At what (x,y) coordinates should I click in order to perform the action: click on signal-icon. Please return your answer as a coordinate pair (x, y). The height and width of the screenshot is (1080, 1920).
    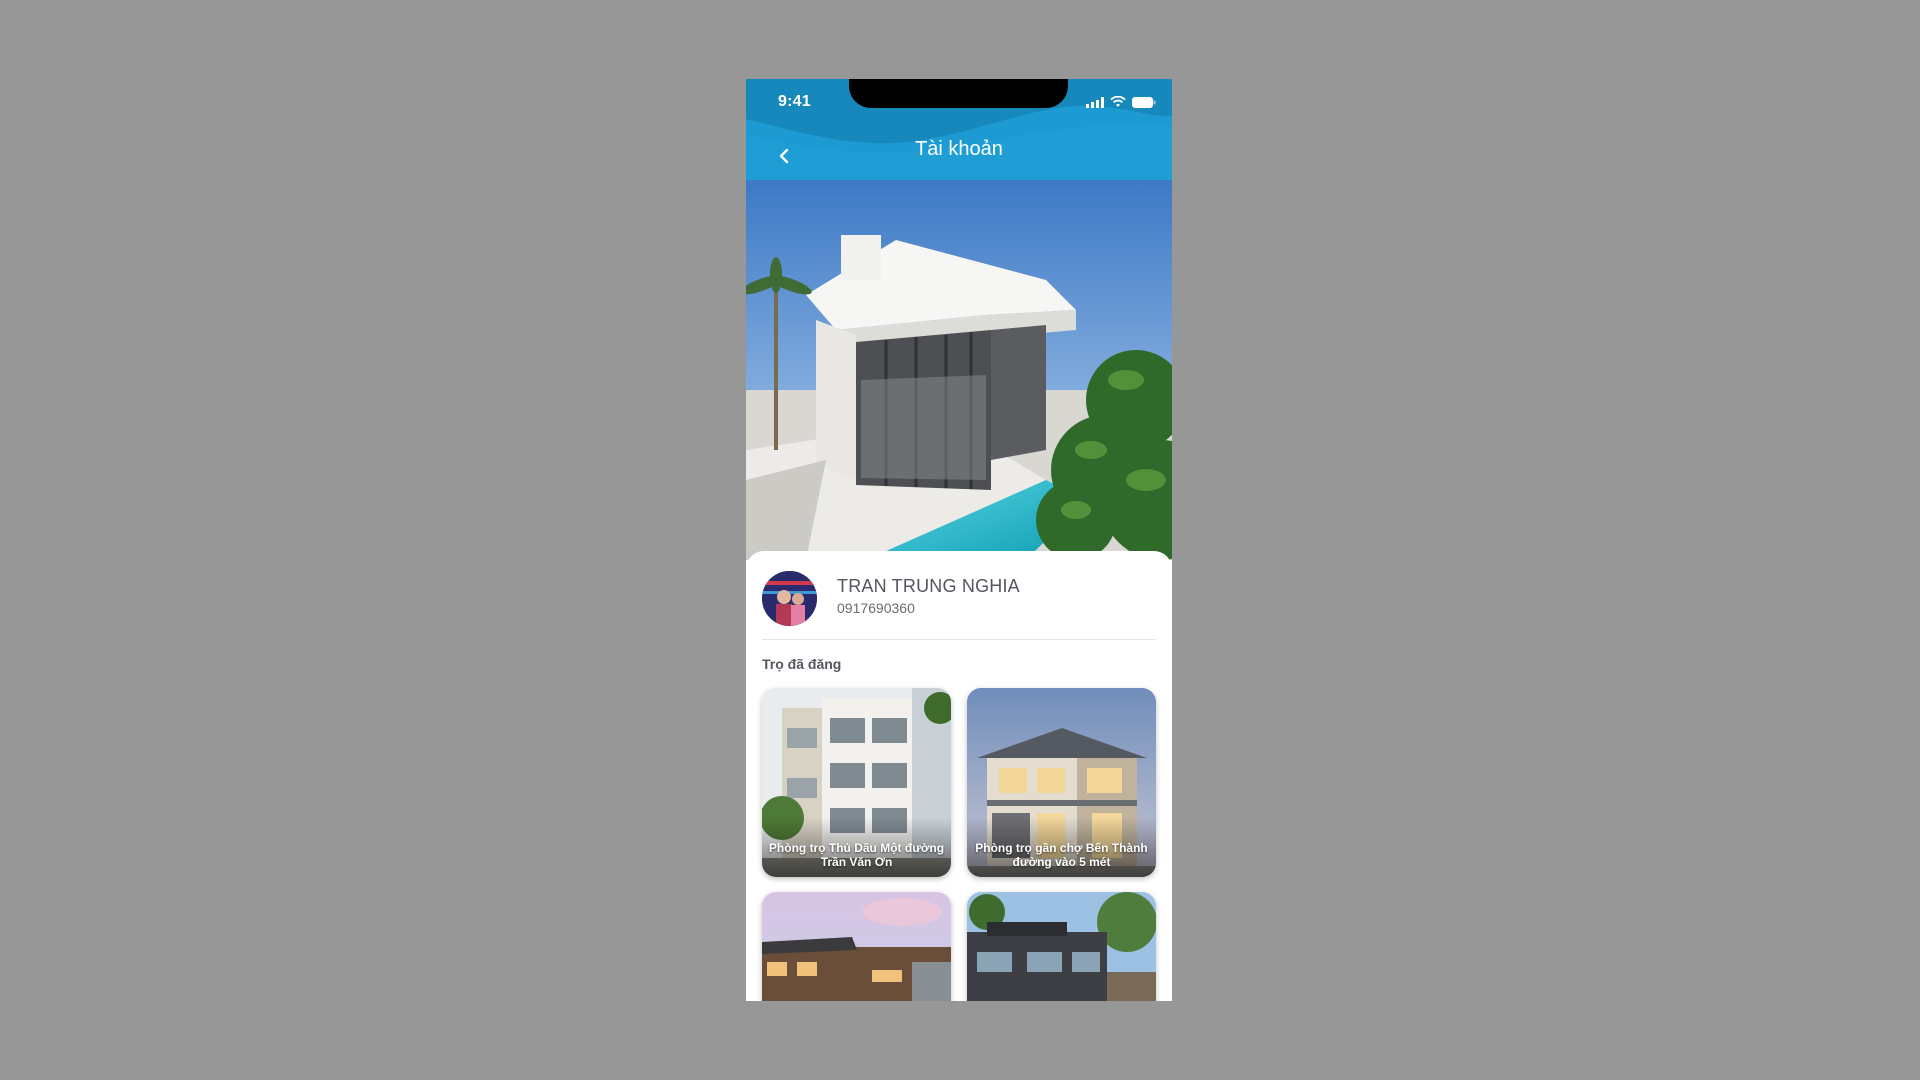
    Looking at the image, I should click on (1095, 102).